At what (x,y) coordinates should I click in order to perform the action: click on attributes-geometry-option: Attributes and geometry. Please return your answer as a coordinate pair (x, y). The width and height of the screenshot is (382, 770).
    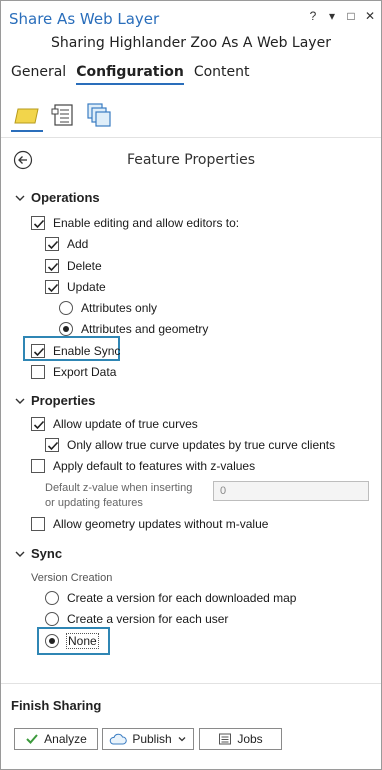
    Looking at the image, I should click on (133, 329).